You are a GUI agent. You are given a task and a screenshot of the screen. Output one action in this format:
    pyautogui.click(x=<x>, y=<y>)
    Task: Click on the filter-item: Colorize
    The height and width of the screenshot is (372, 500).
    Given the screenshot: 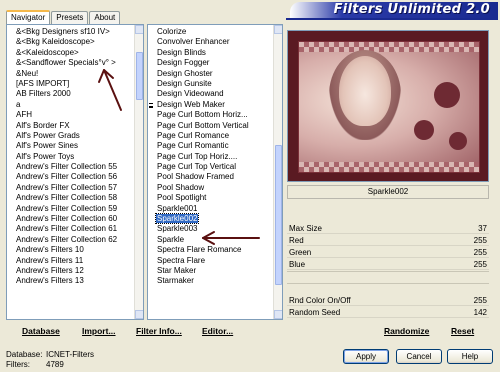 What is the action you would take?
    pyautogui.click(x=215, y=32)
    